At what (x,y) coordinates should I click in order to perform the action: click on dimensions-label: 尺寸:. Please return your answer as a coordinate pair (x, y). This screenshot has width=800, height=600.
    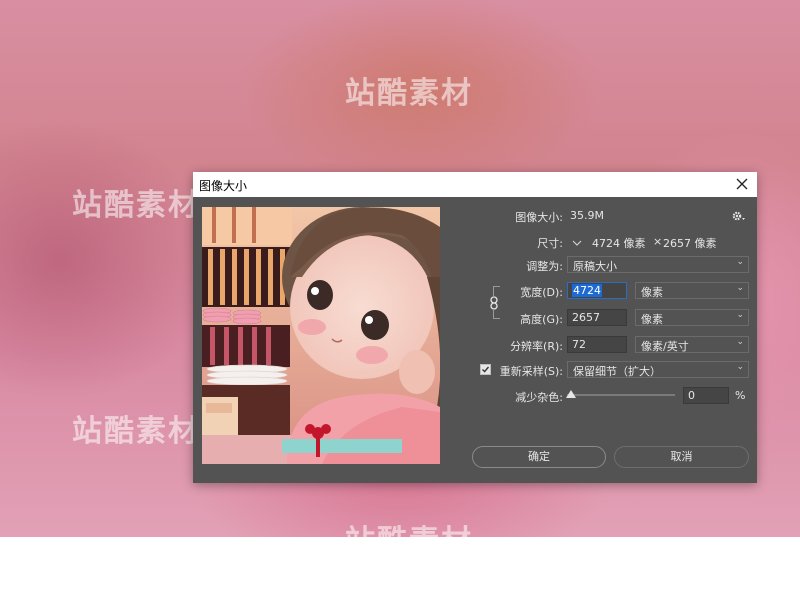
    Looking at the image, I should click on (550, 243).